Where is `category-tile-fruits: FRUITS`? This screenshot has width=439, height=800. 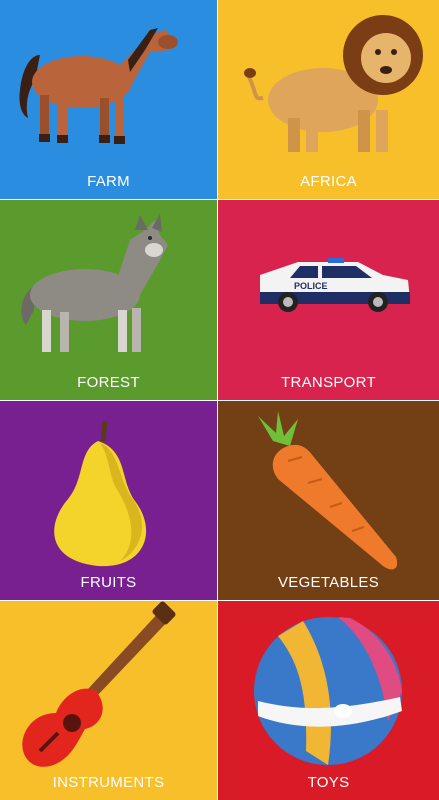
category-tile-fruits: FRUITS is located at coordinates (108, 500).